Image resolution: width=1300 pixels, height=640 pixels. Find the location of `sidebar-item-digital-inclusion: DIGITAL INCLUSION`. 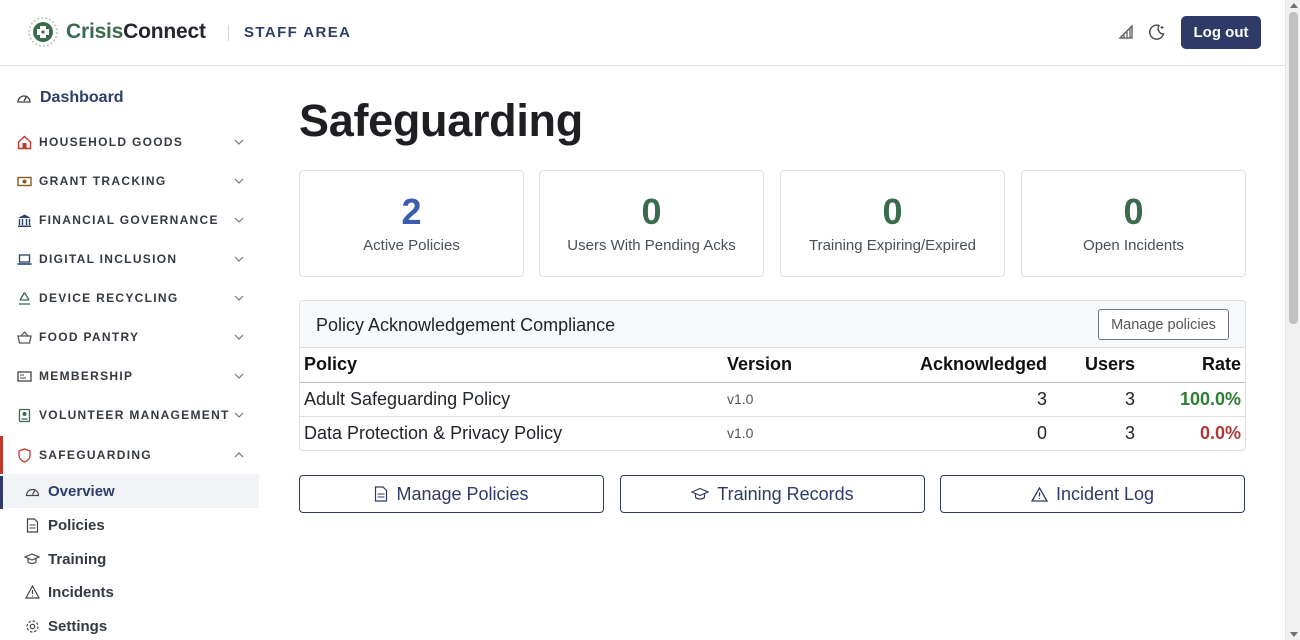

sidebar-item-digital-inclusion: DIGITAL INCLUSION is located at coordinates (133, 259).